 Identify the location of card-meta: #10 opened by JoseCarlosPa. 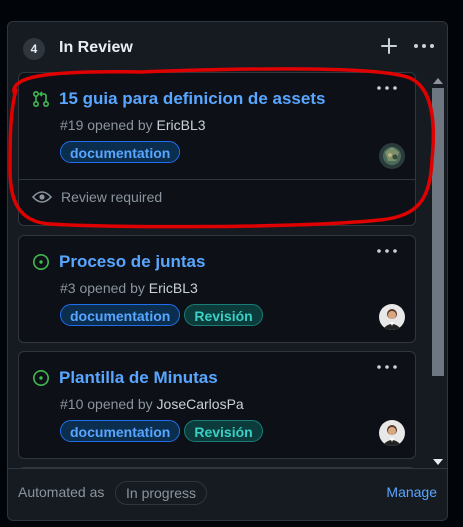
(152, 404).